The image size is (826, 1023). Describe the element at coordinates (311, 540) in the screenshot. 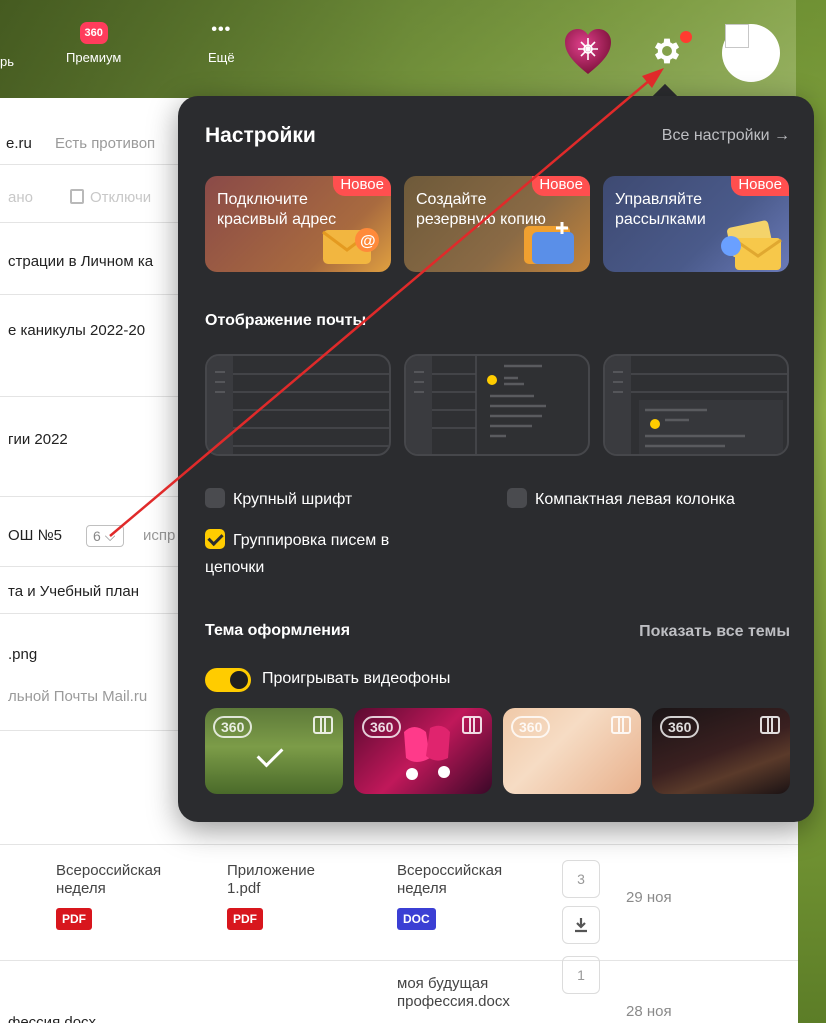

I see `grouping-label-line1: Группировка писем в` at that location.